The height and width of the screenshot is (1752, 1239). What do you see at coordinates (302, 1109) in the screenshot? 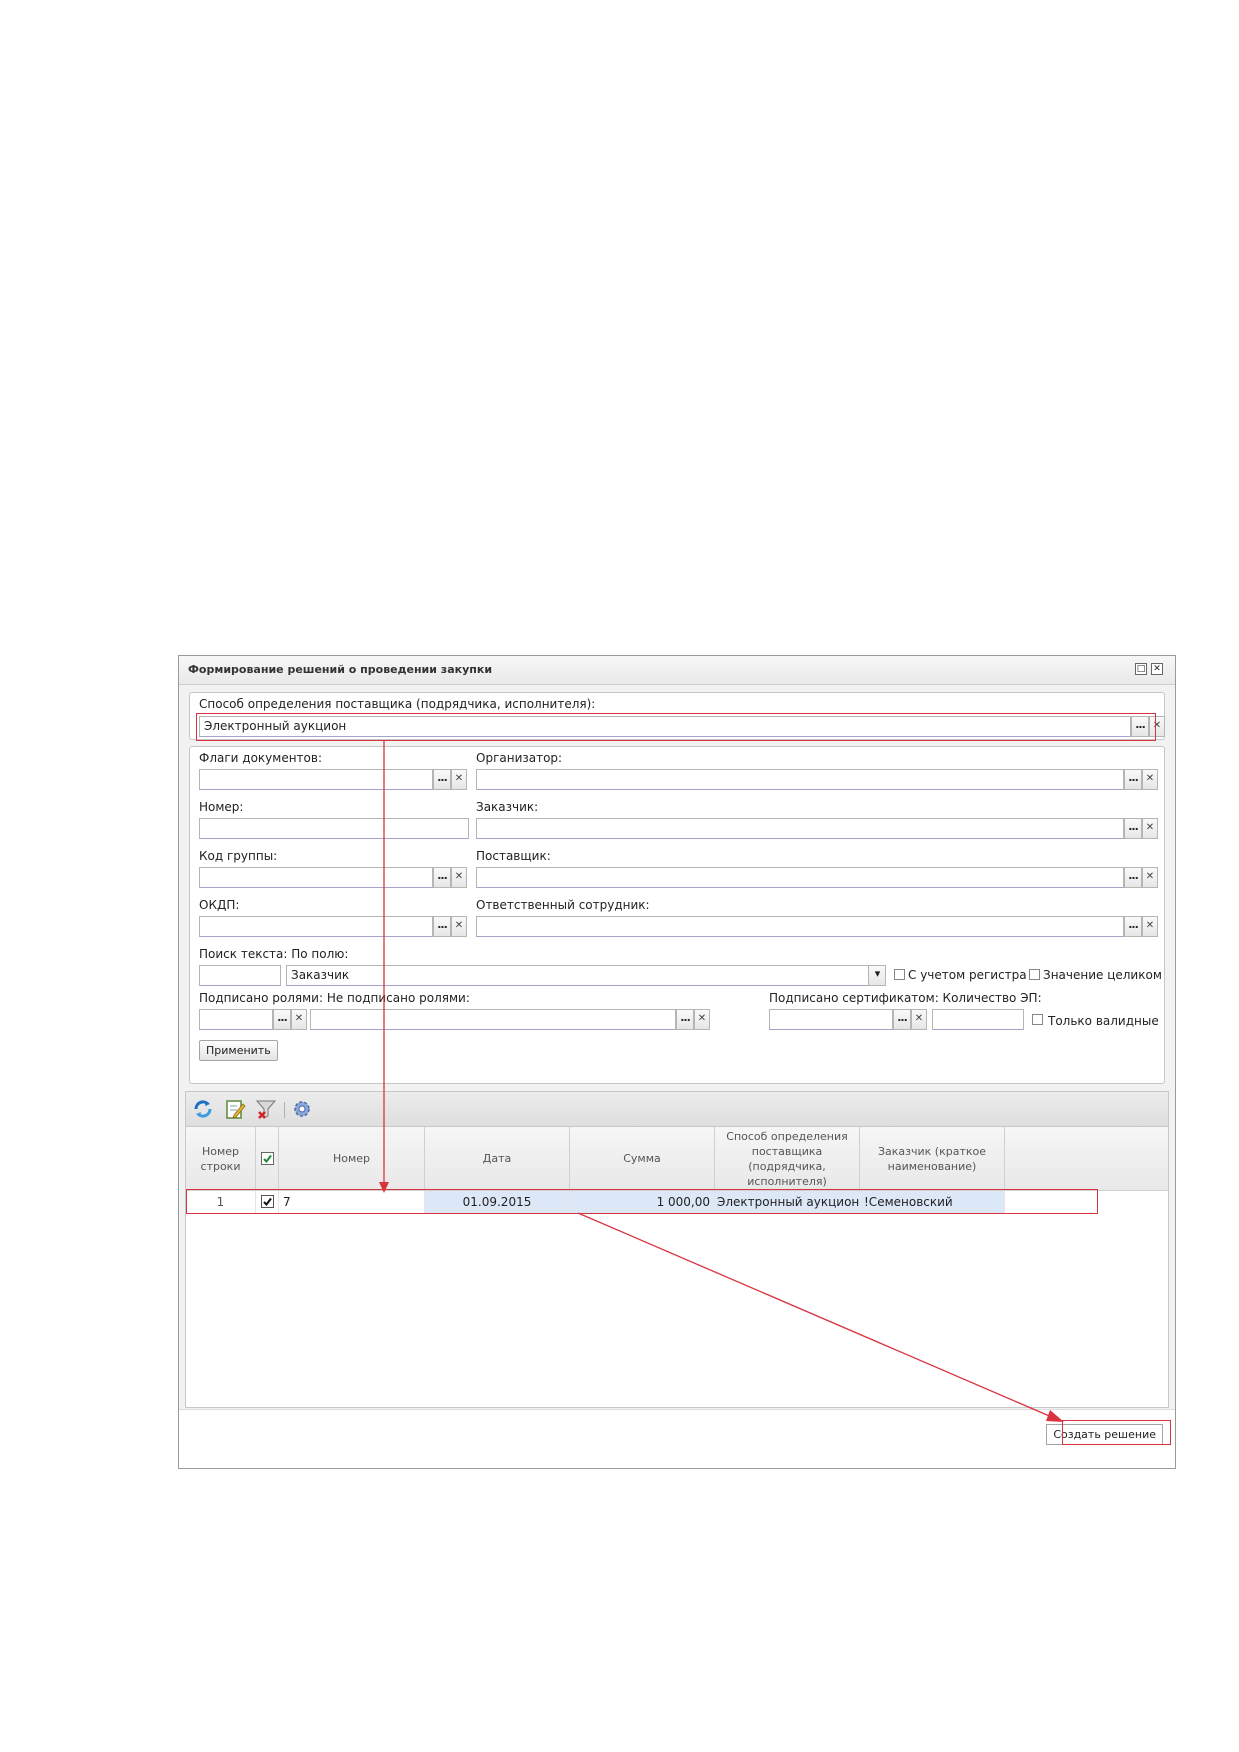
I see `settings-icon` at bounding box center [302, 1109].